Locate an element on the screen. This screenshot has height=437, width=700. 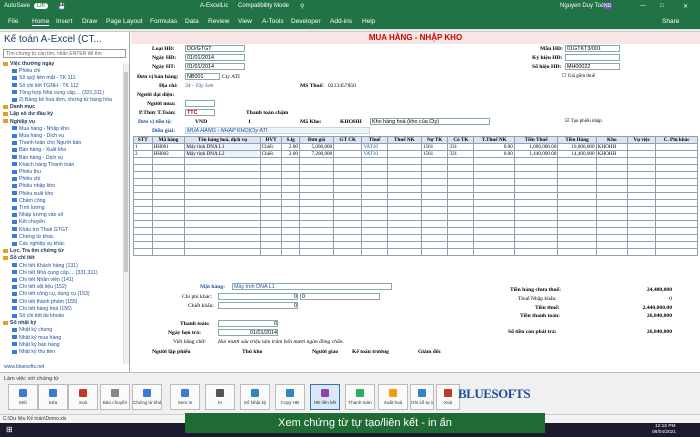
tab-insert: Insert is located at coordinates (64, 21).